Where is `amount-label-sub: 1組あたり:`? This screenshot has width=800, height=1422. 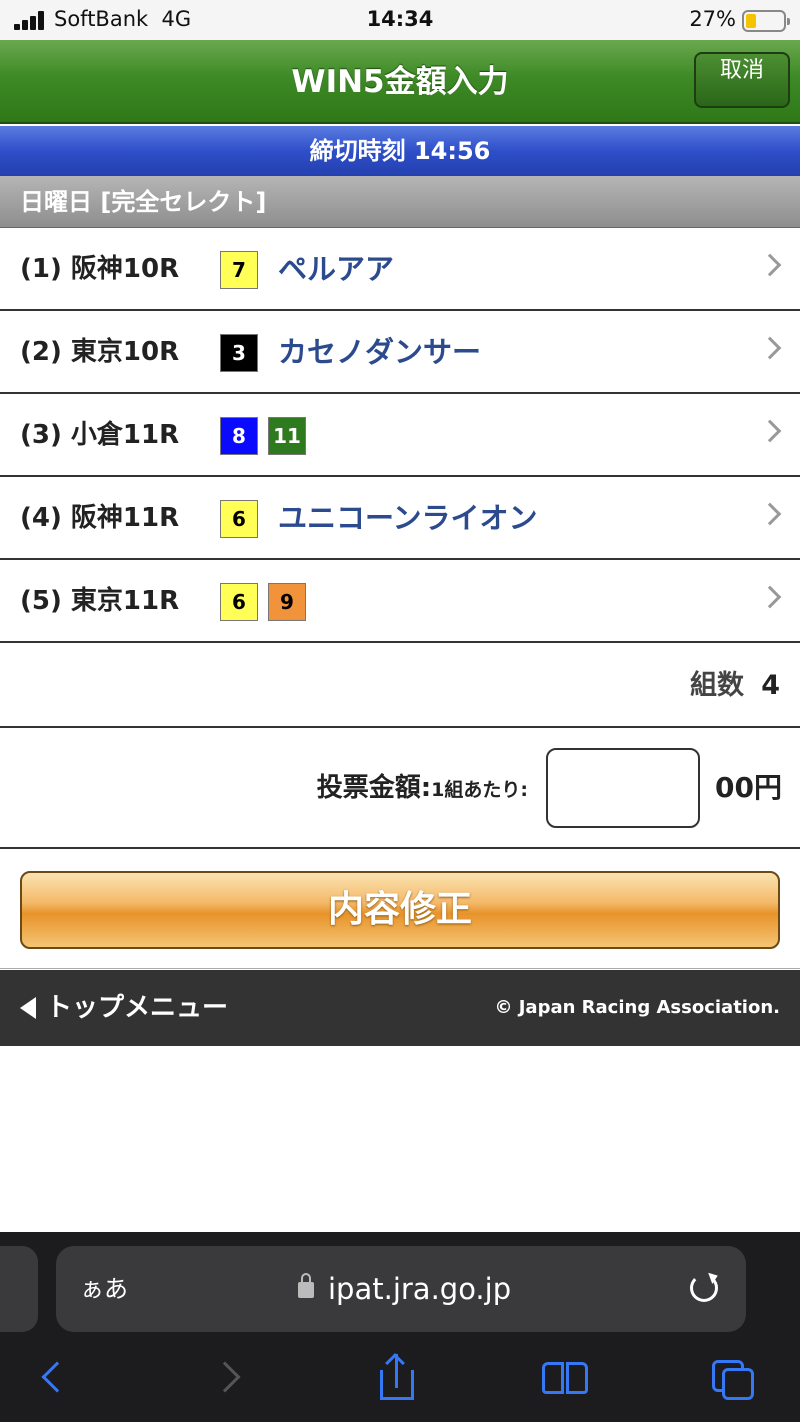 amount-label-sub: 1組あたり: is located at coordinates (479, 790).